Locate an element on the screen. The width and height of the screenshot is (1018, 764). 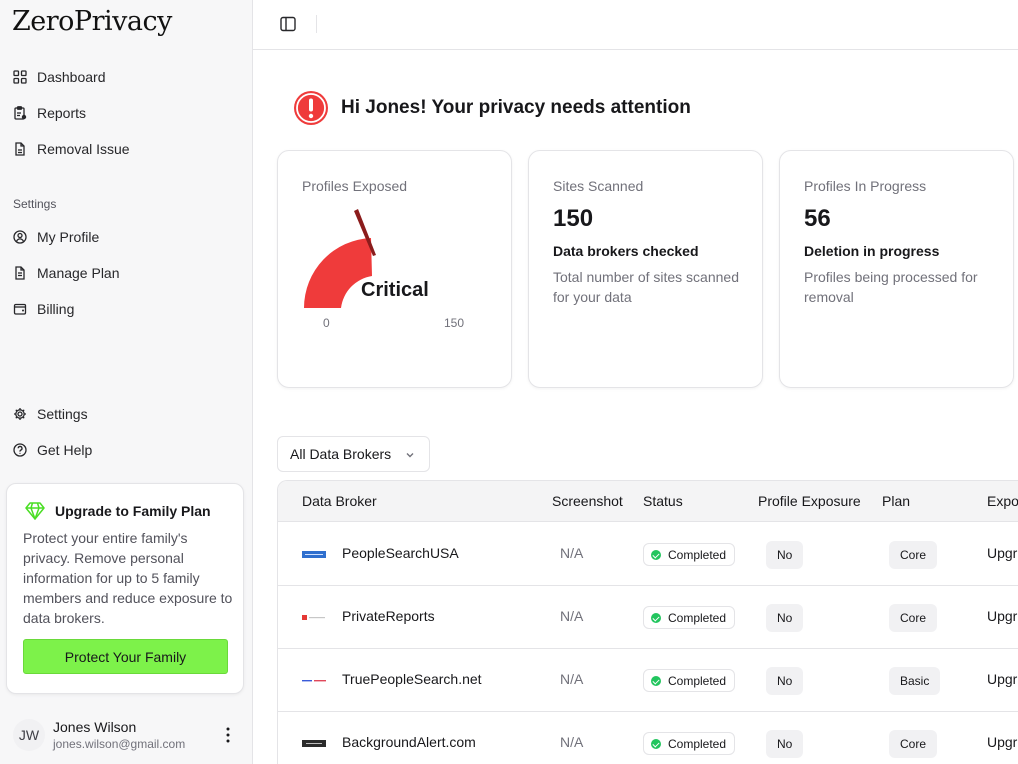
settings-section-label: Settings is located at coordinates (35, 204).